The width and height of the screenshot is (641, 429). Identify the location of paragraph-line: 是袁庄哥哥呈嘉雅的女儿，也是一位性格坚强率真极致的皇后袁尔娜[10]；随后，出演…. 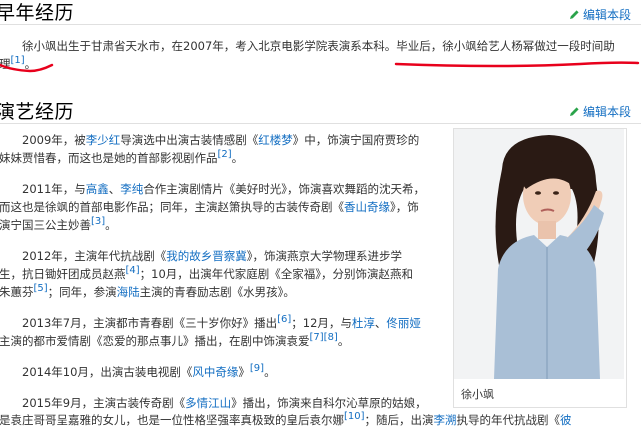
(286, 419).